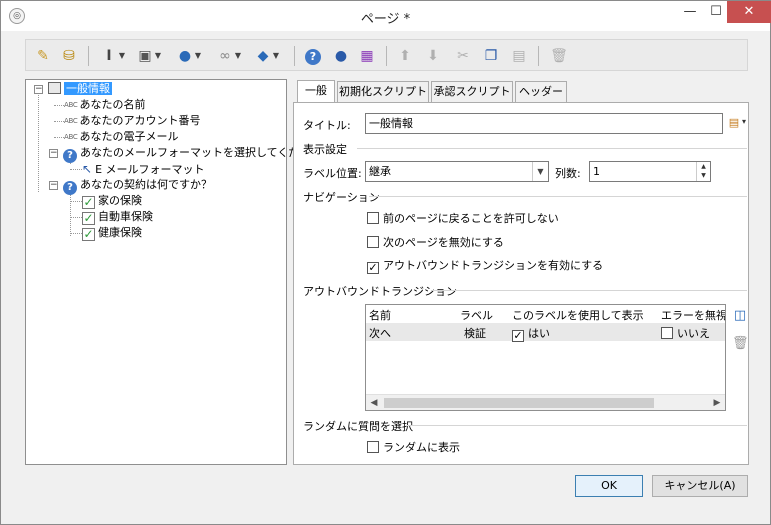  Describe the element at coordinates (472, 92) in the screenshot. I see `tab-approval-script: 承認スクリプト` at that location.